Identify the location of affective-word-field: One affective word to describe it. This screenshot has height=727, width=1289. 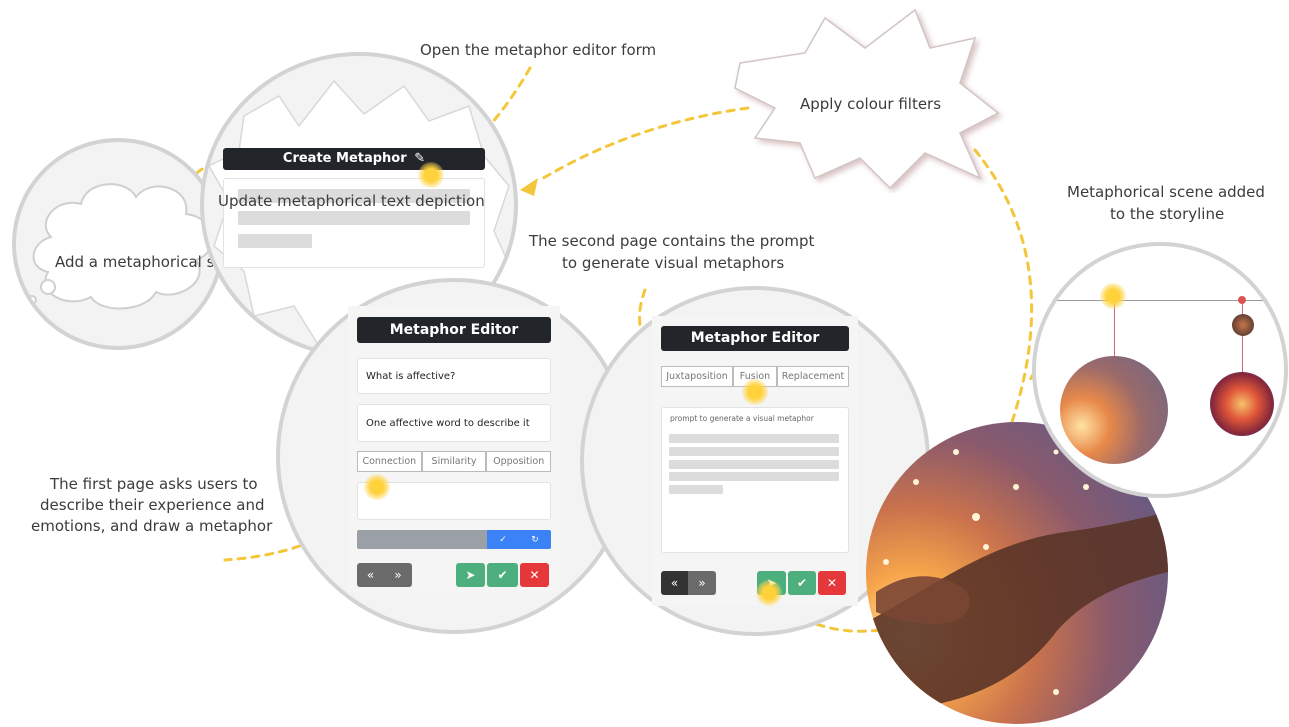
(454, 423).